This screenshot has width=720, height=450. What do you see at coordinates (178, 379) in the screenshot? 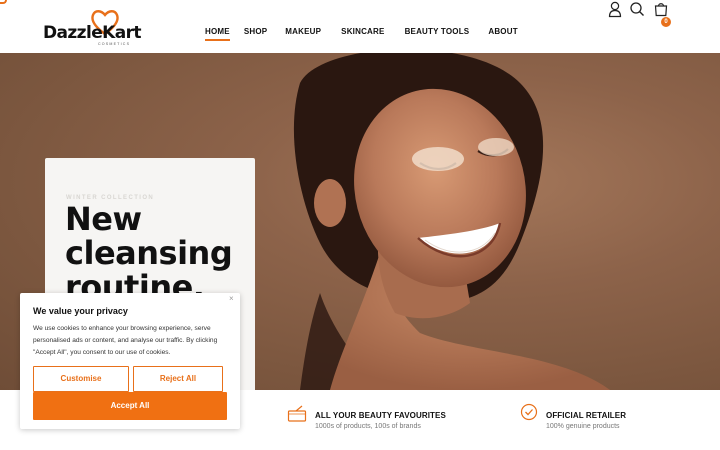
I see `reject-all-button: Reject All` at bounding box center [178, 379].